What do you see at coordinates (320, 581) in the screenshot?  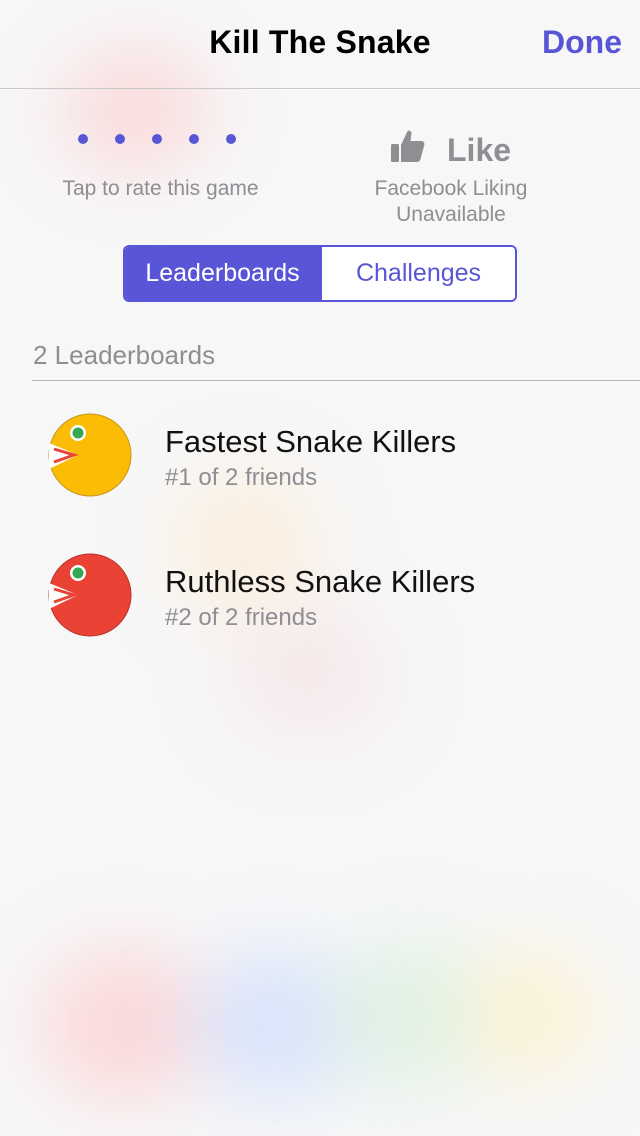 I see `leaderboard-title: Ruthless Snake Killers` at bounding box center [320, 581].